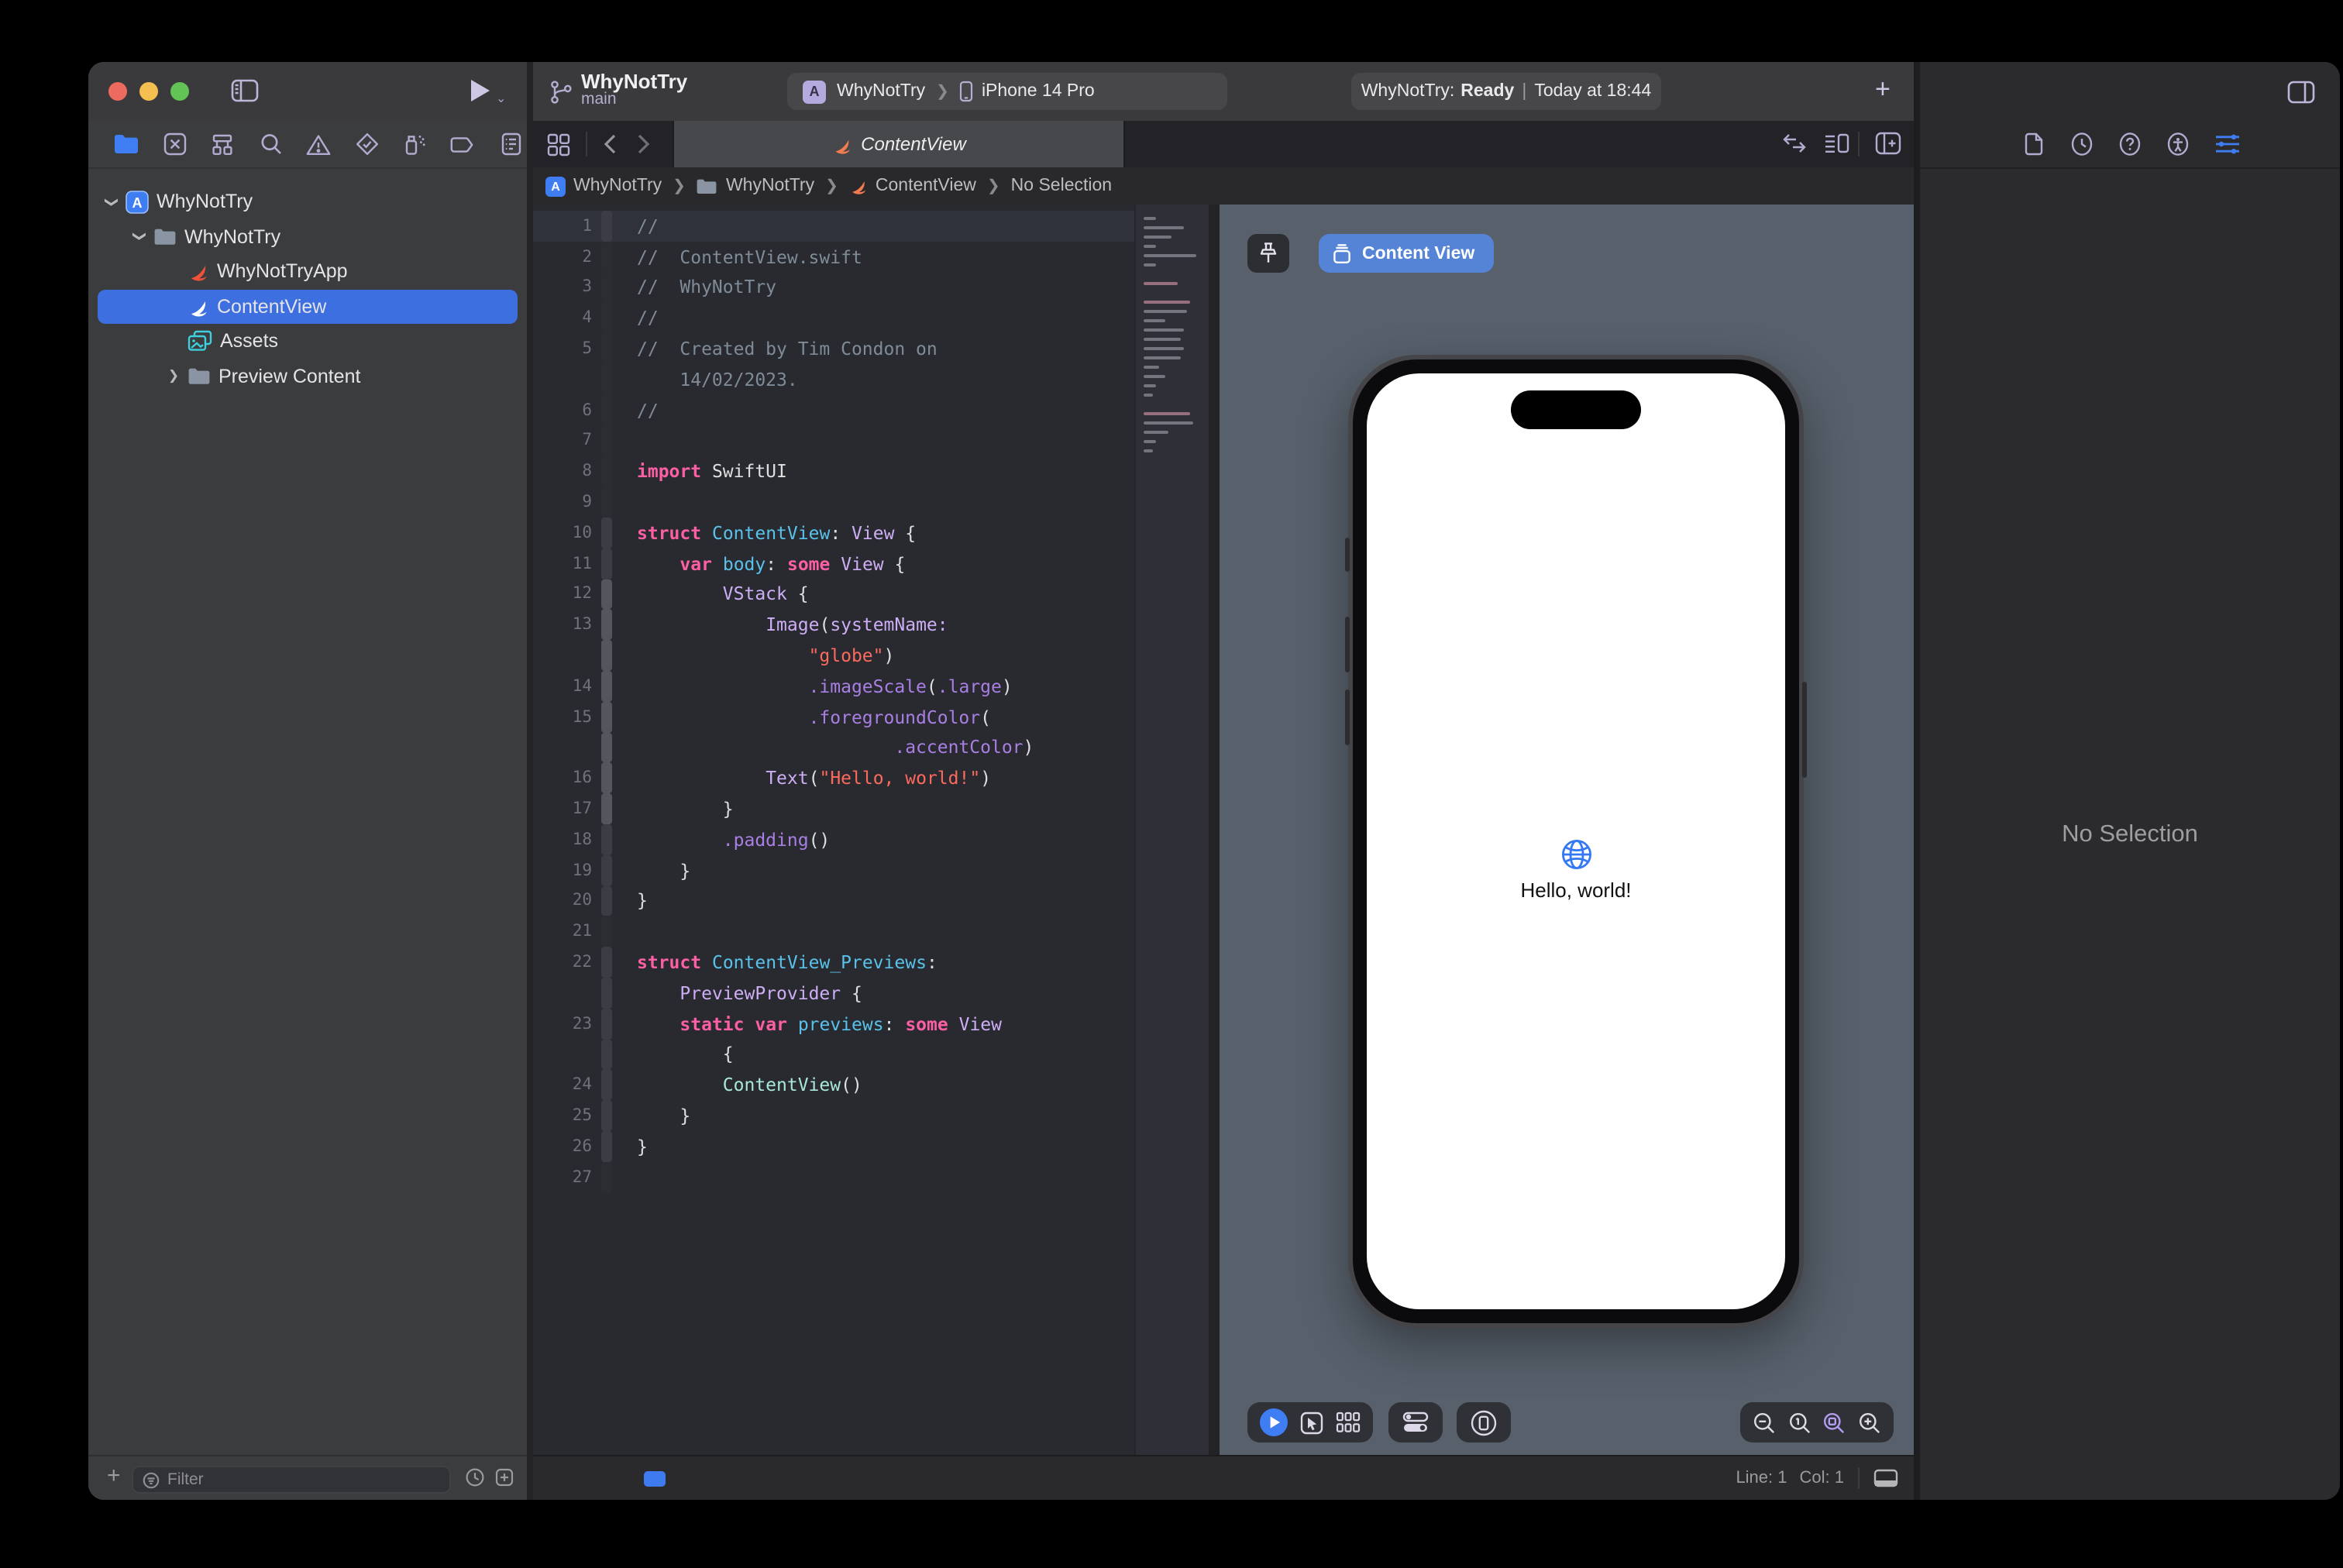  What do you see at coordinates (871, 440) in the screenshot?
I see `code-line: 7` at bounding box center [871, 440].